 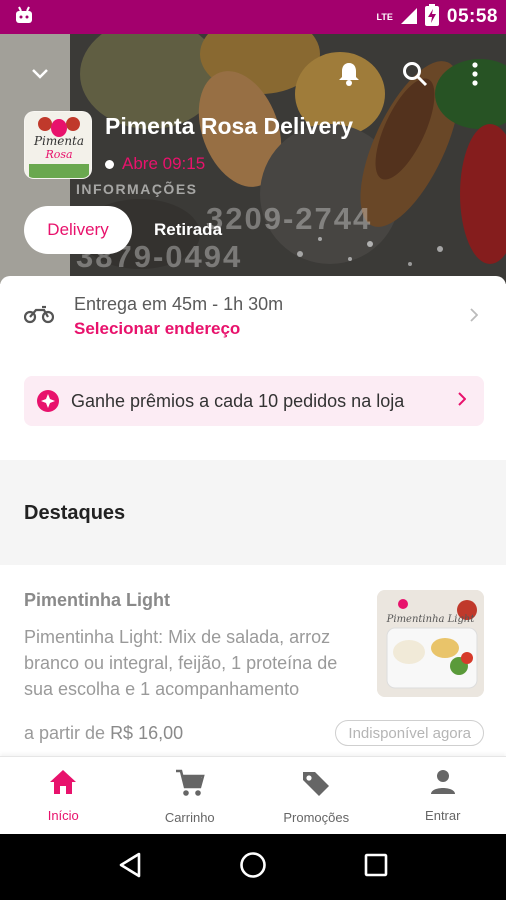 What do you see at coordinates (475, 74) in the screenshot?
I see `more-vert-icon` at bounding box center [475, 74].